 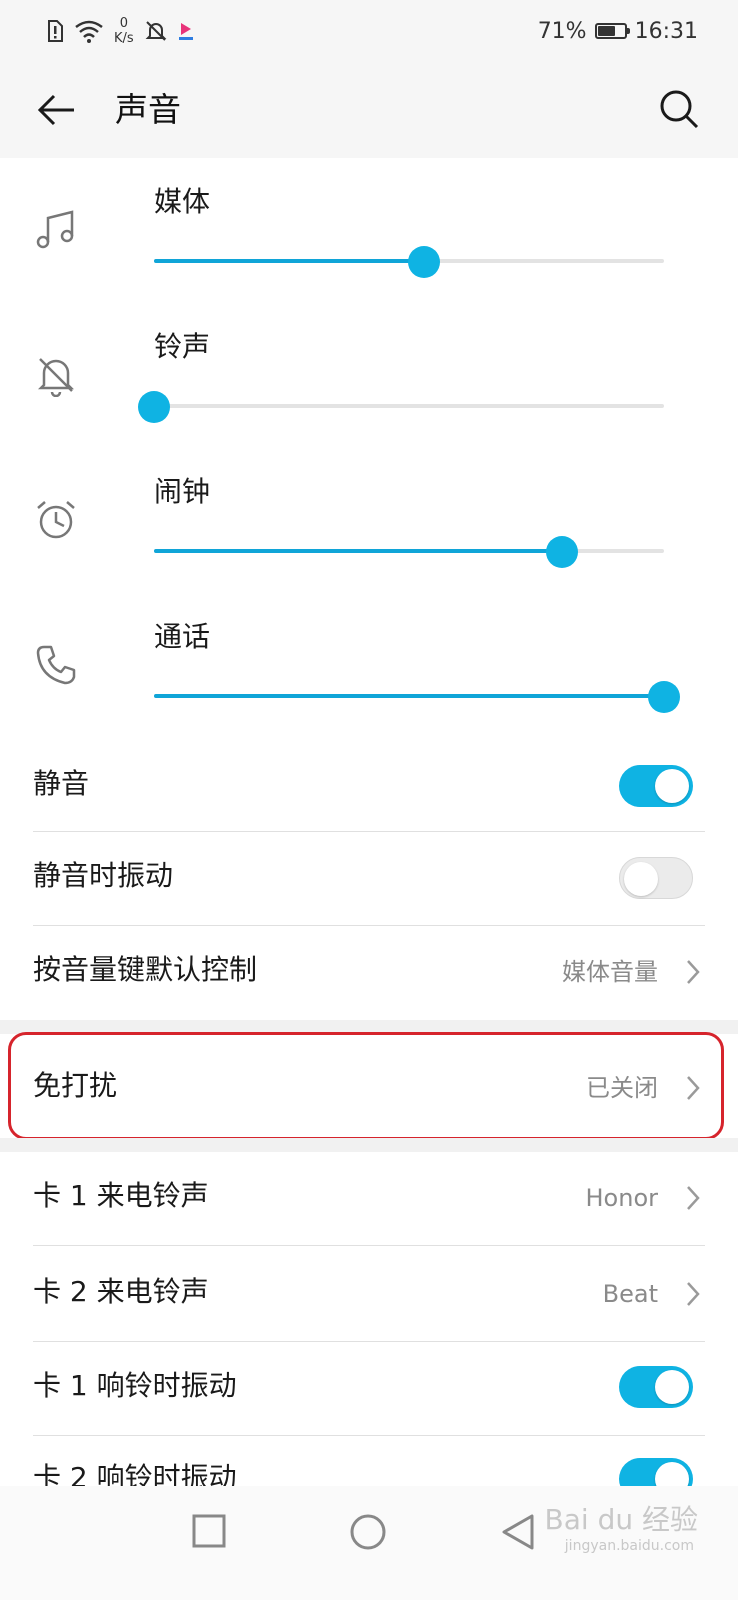 I want to click on app-header: 声音, so click(x=369, y=110).